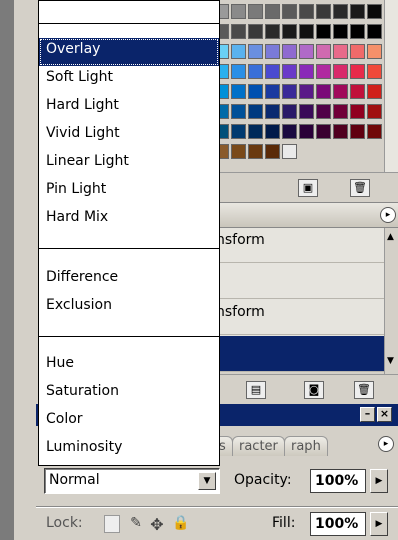 This screenshot has height=540, width=398. I want to click on history-row-selected, so click(298, 354).